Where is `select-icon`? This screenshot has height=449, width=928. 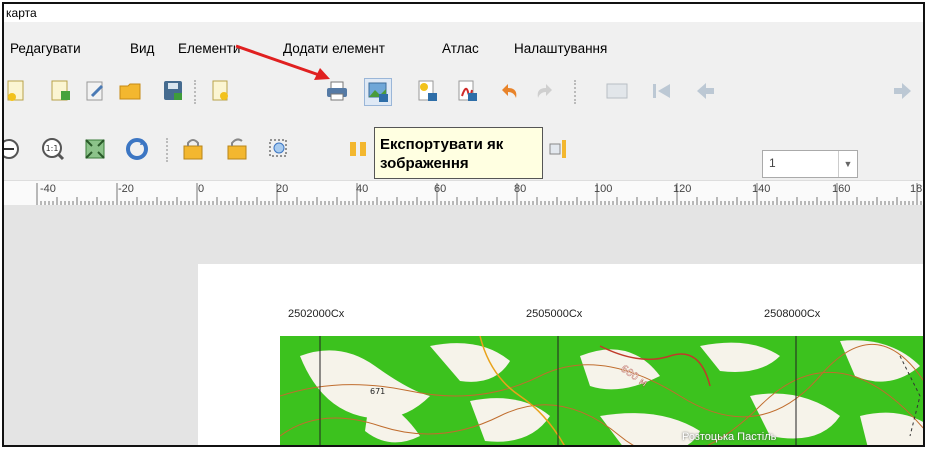 select-icon is located at coordinates (279, 149).